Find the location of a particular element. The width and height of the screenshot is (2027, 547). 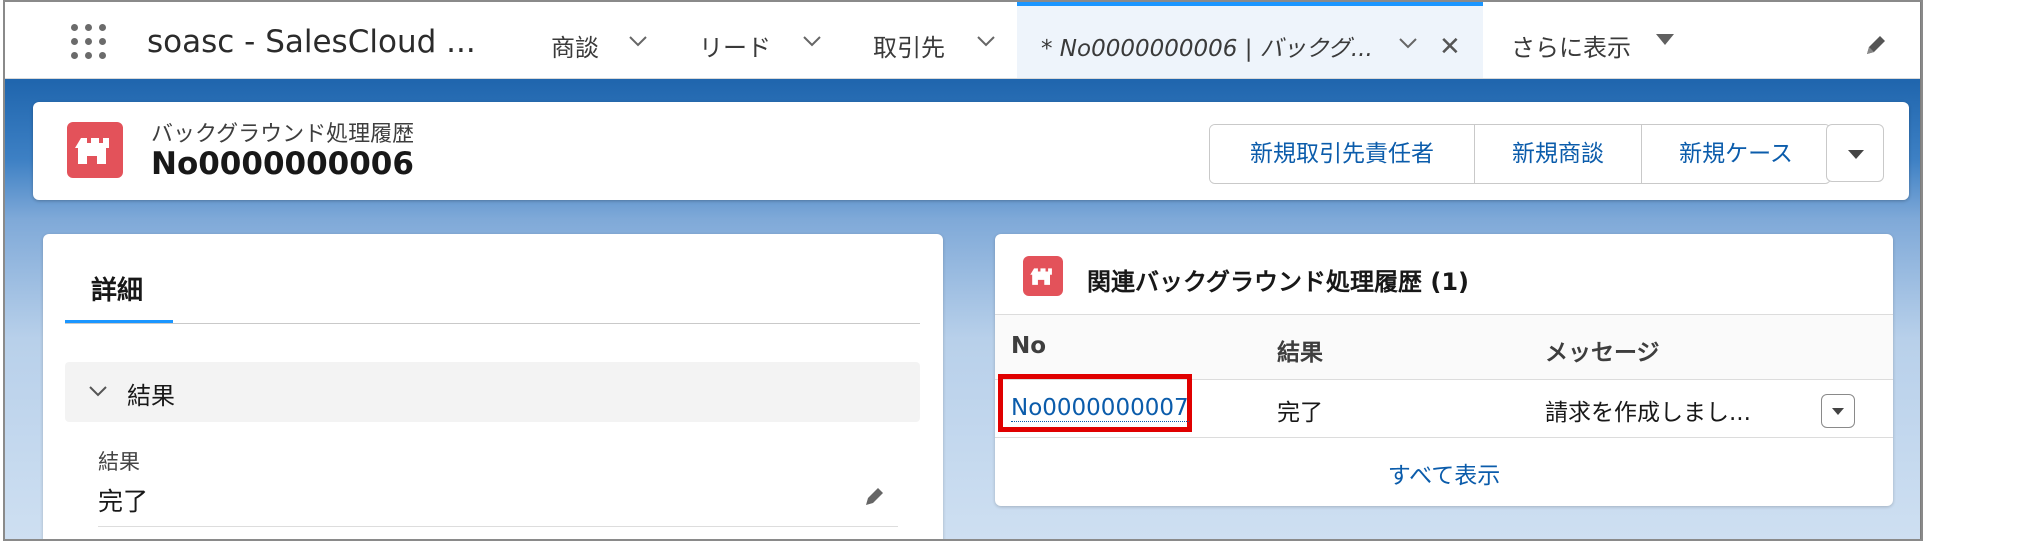

column-header-no: No is located at coordinates (1029, 346).